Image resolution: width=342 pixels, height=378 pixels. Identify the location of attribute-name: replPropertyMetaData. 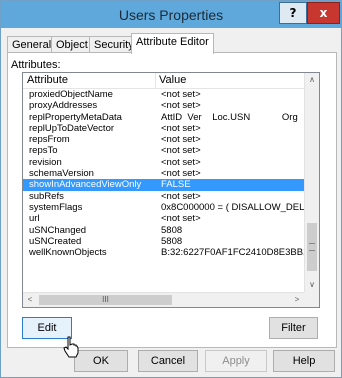
(75, 117).